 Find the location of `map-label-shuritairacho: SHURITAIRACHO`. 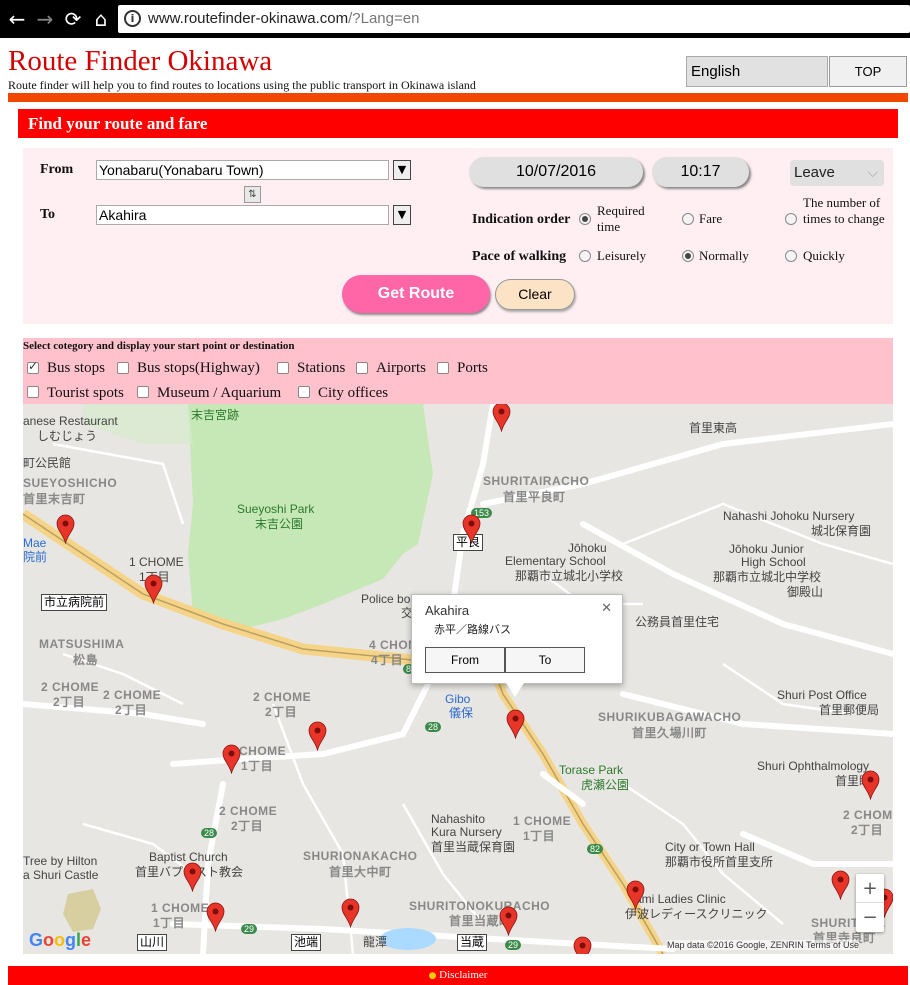

map-label-shuritairacho: SHURITAIRACHO is located at coordinates (536, 481).